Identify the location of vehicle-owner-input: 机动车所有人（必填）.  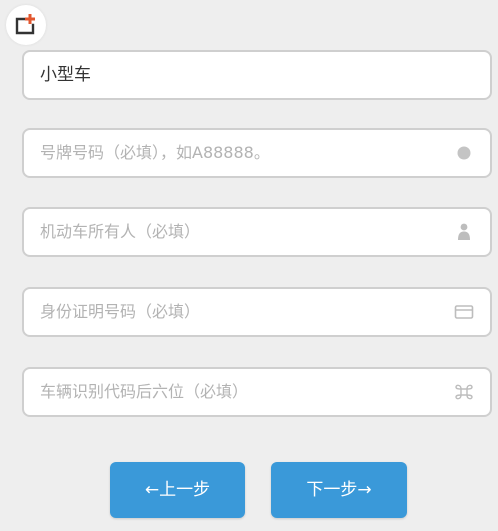
(257, 232).